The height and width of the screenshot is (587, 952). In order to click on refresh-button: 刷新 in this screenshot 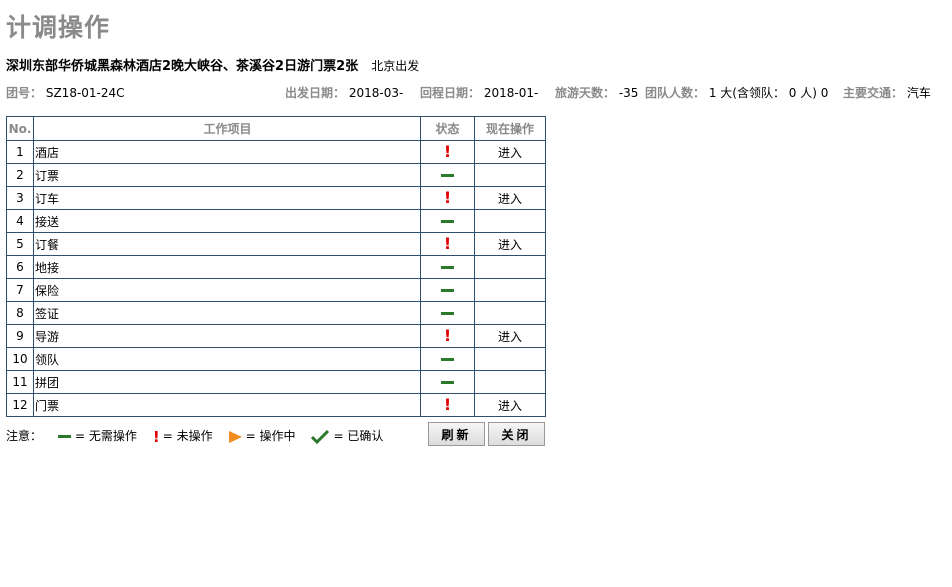, I will do `click(456, 434)`.